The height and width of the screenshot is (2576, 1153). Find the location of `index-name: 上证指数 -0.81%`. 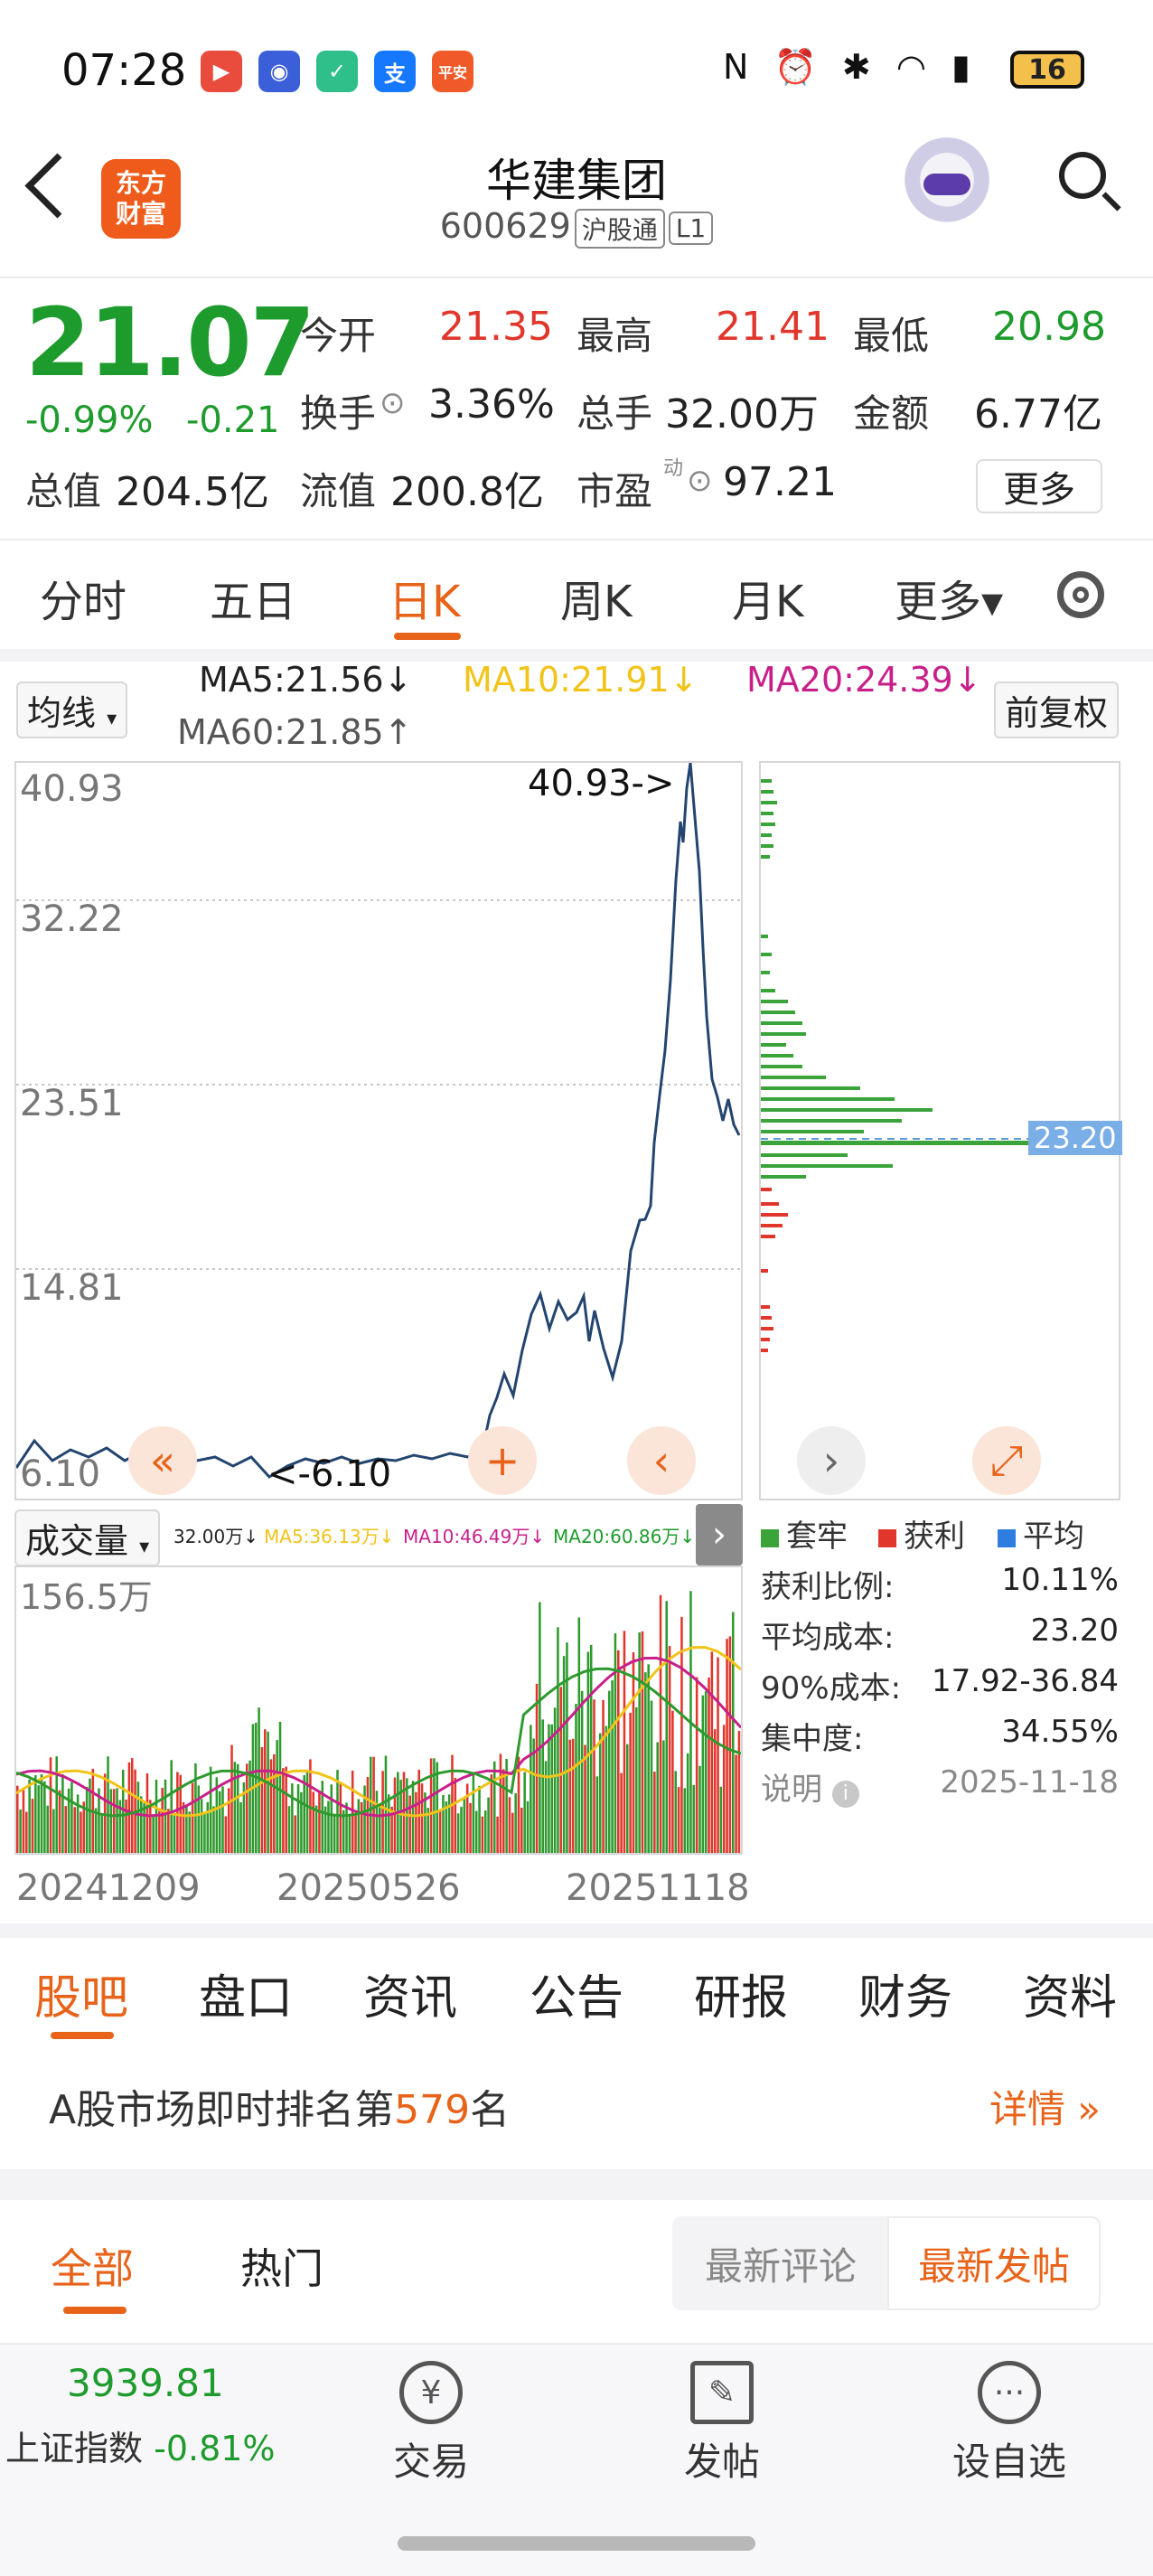

index-name: 上证指数 -0.81% is located at coordinates (140, 2446).